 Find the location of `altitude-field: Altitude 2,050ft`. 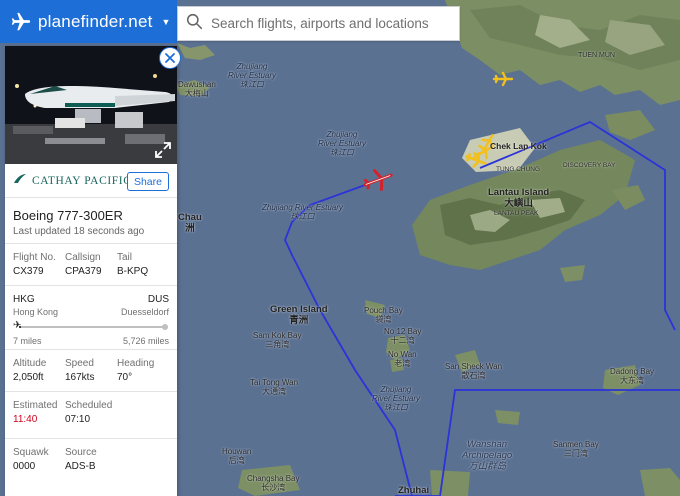

altitude-field: Altitude 2,050ft is located at coordinates (39, 374).